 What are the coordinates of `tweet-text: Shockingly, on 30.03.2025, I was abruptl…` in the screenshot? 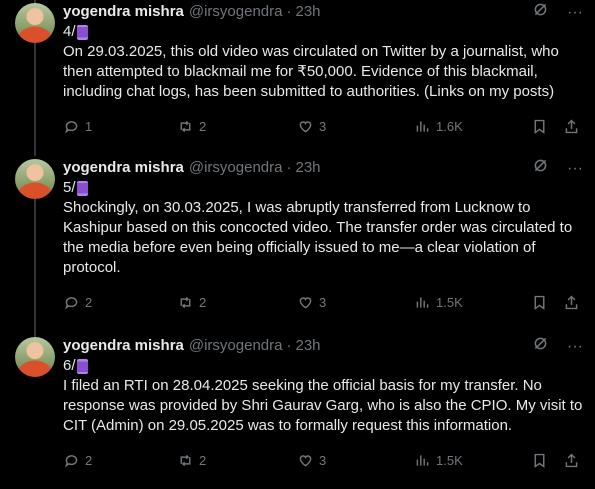 It's located at (318, 237).